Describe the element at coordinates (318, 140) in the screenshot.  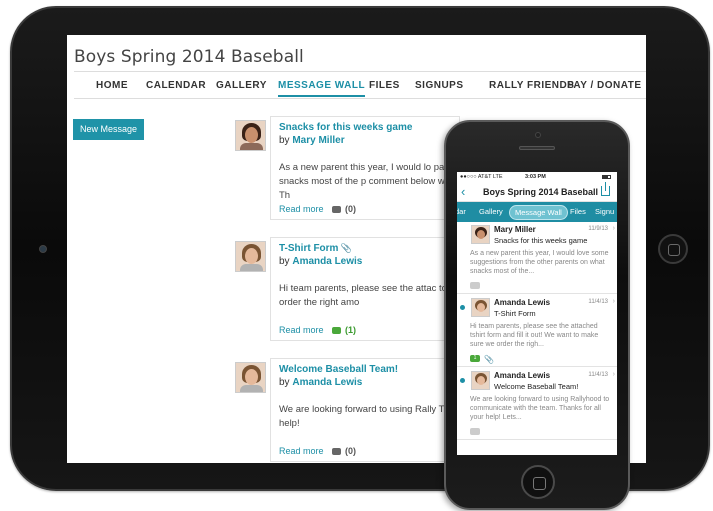
I see `author-link: Mary Miller` at that location.